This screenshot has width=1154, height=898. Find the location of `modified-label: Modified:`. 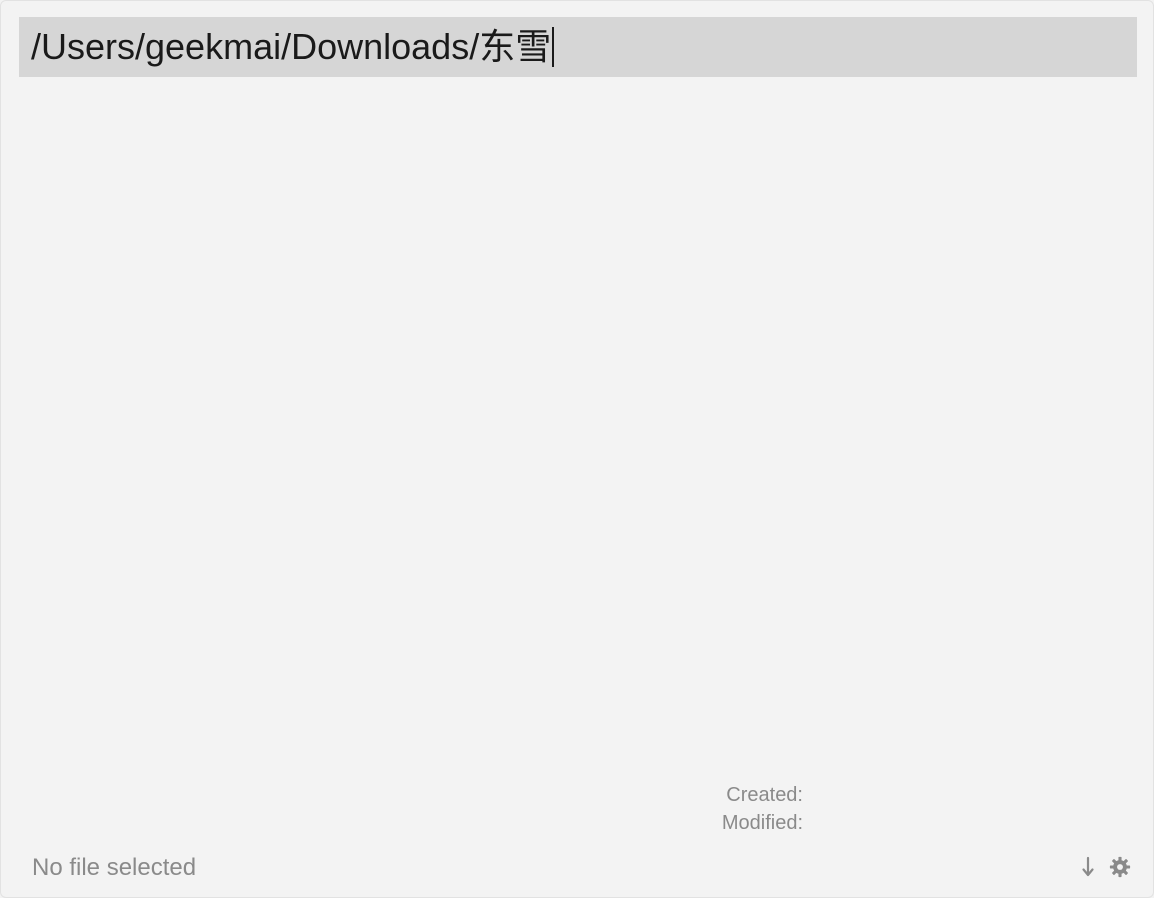

modified-label: Modified: is located at coordinates (762, 823).